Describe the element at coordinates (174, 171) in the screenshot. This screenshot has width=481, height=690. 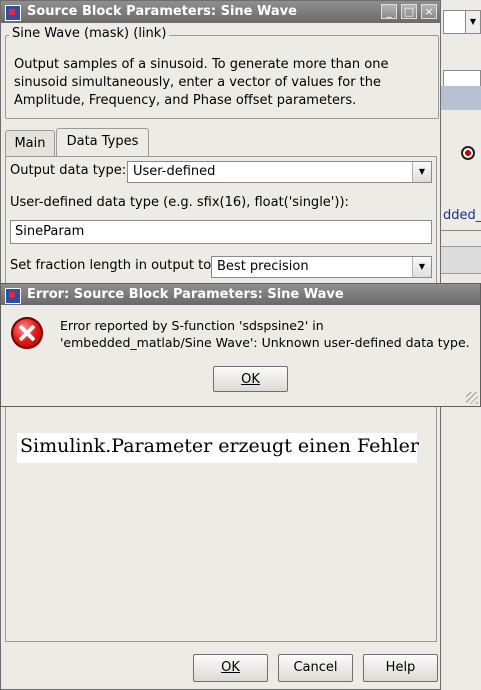
I see `output-data-type-value: User-defined` at that location.